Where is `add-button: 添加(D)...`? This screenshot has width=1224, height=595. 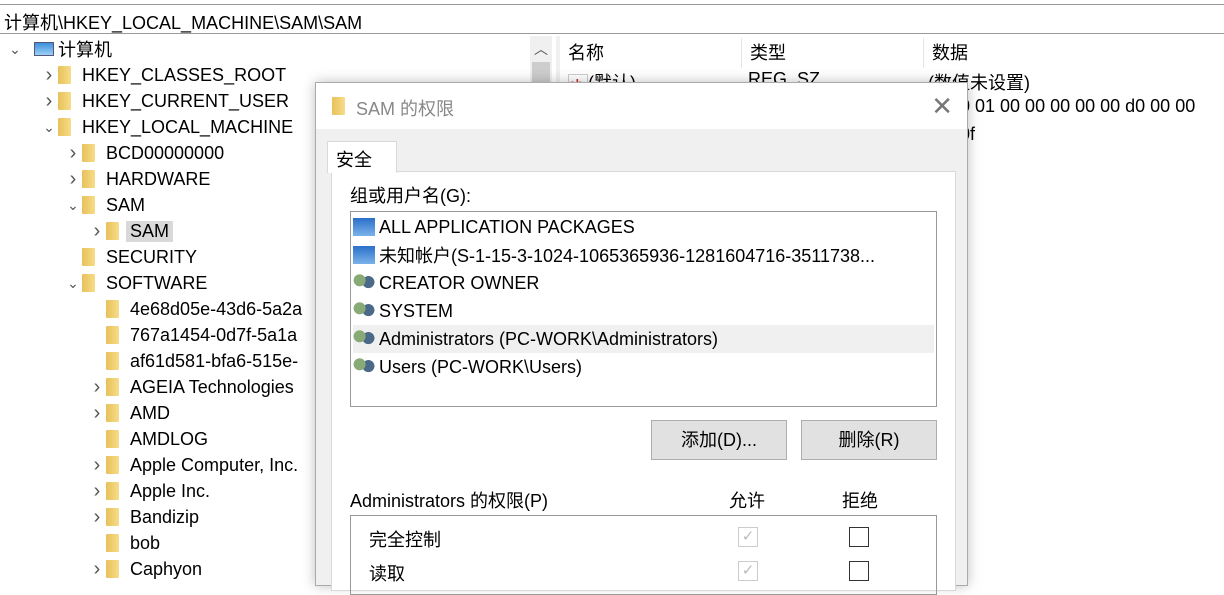 add-button: 添加(D)... is located at coordinates (719, 440).